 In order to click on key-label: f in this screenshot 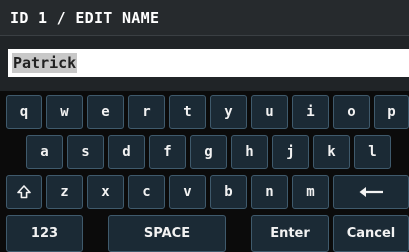, I will do `click(167, 152)`.